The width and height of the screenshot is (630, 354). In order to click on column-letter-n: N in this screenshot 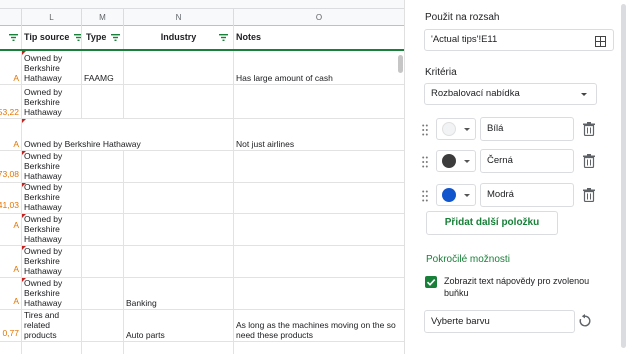, I will do `click(179, 17)`.